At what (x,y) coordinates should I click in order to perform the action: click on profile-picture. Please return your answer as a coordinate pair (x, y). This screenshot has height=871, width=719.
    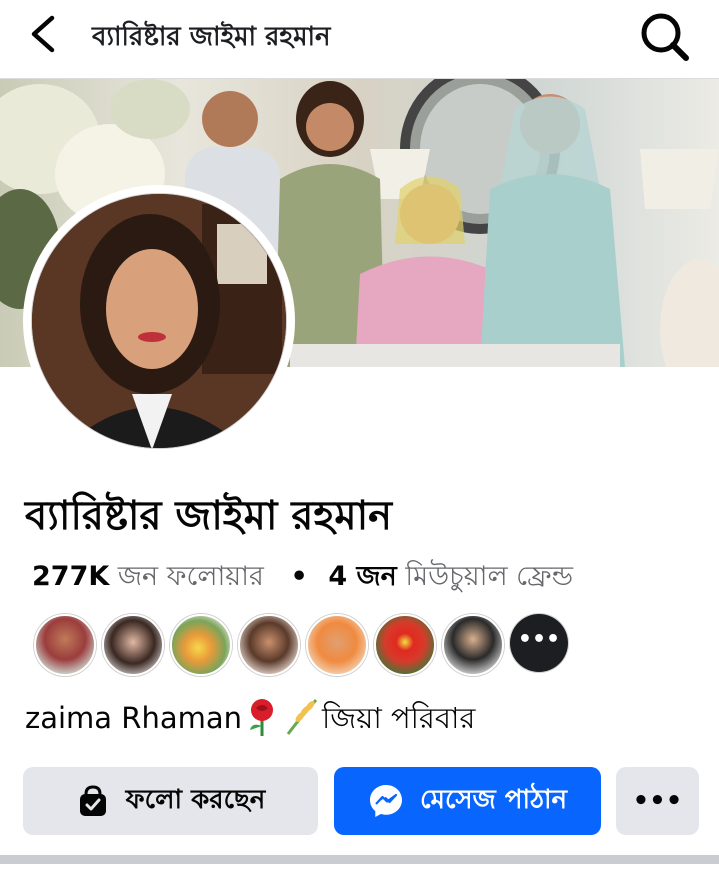
    Looking at the image, I should click on (159, 321).